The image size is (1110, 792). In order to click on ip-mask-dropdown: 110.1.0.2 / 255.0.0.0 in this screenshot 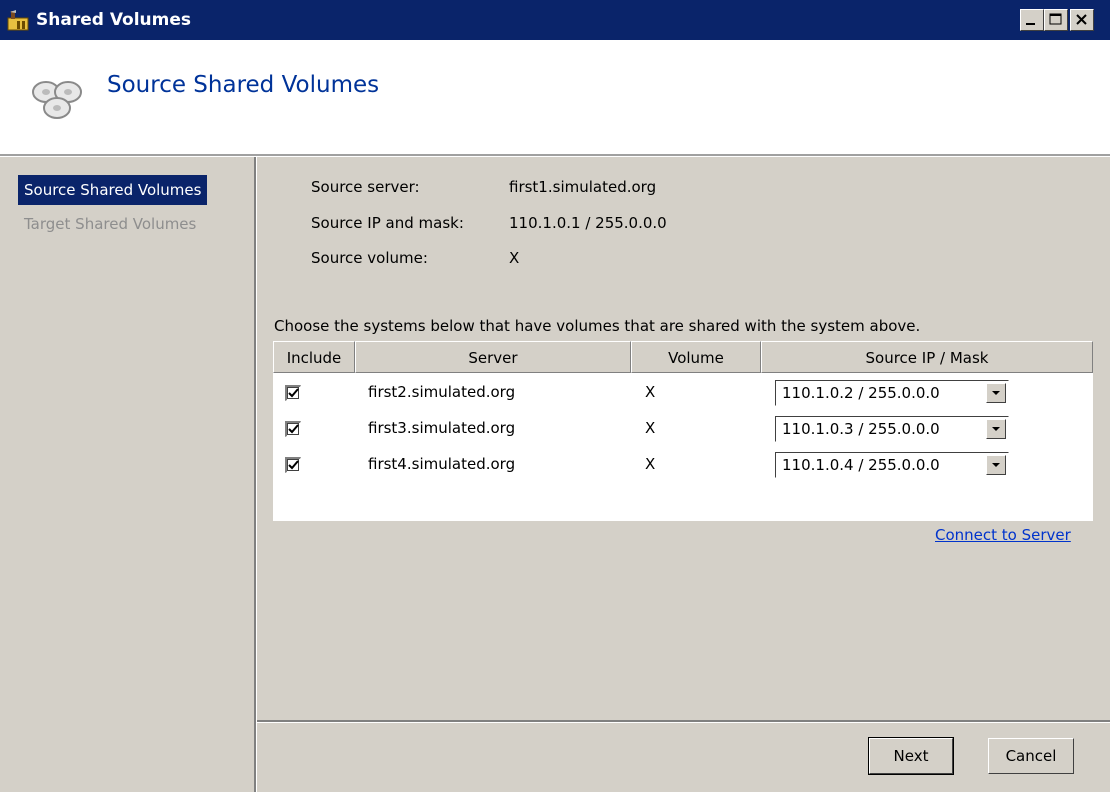, I will do `click(892, 393)`.